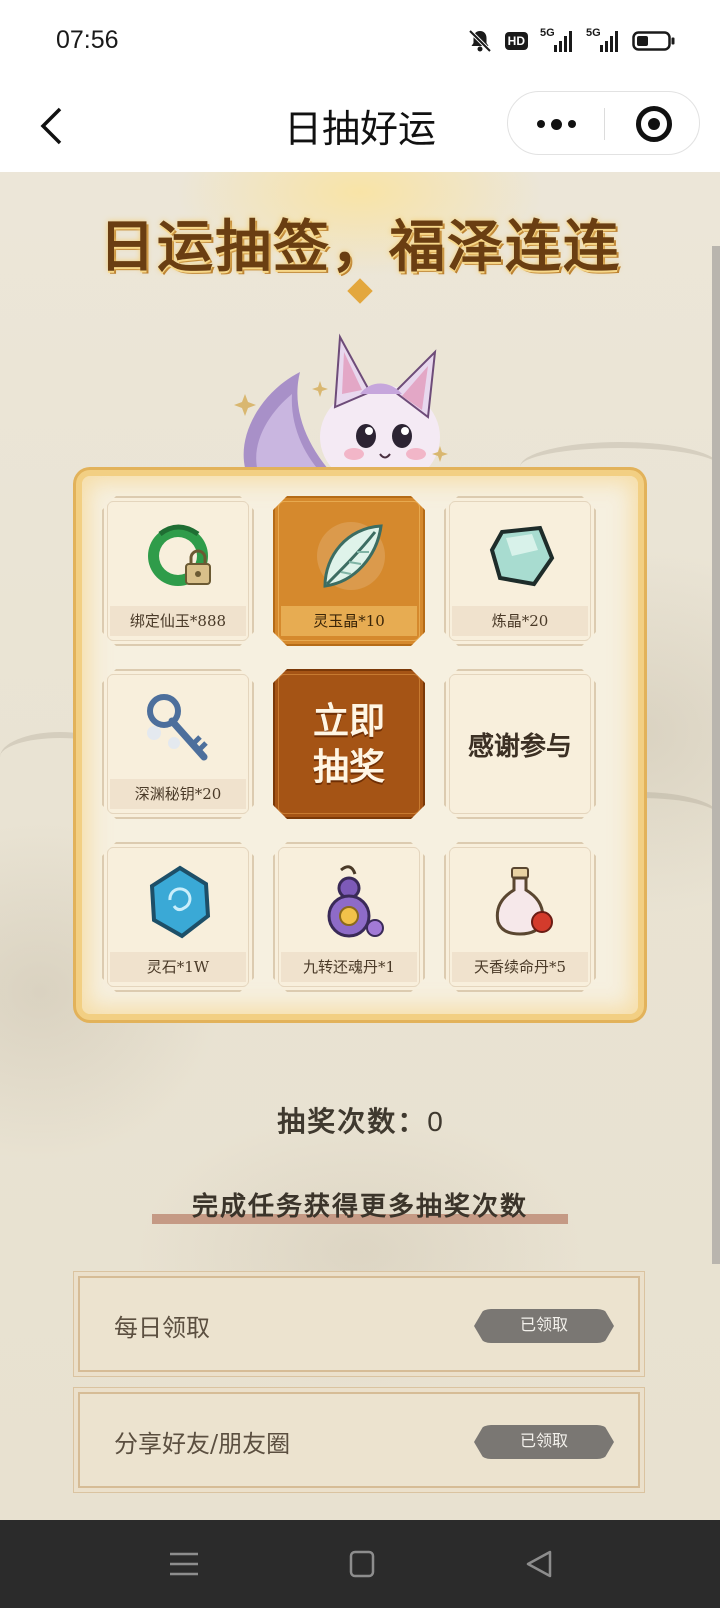  I want to click on prize-label: 深渊秘钥*20, so click(178, 794).